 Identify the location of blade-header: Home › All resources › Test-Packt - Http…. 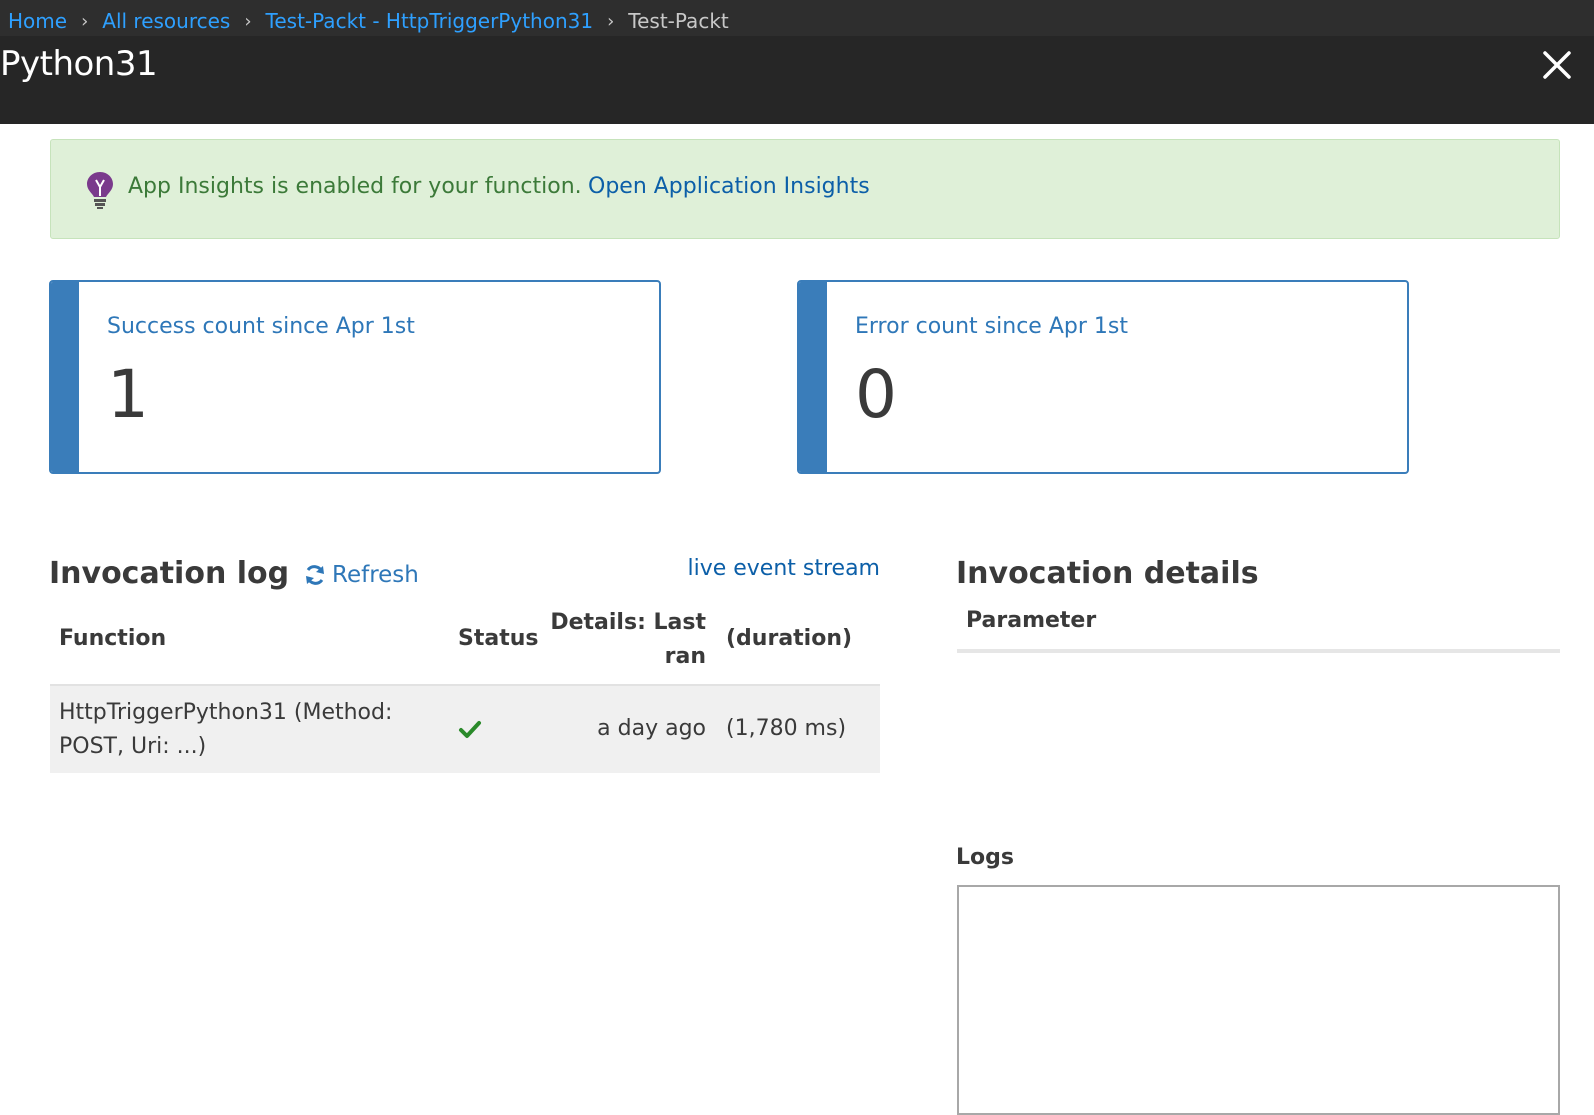
(797, 62).